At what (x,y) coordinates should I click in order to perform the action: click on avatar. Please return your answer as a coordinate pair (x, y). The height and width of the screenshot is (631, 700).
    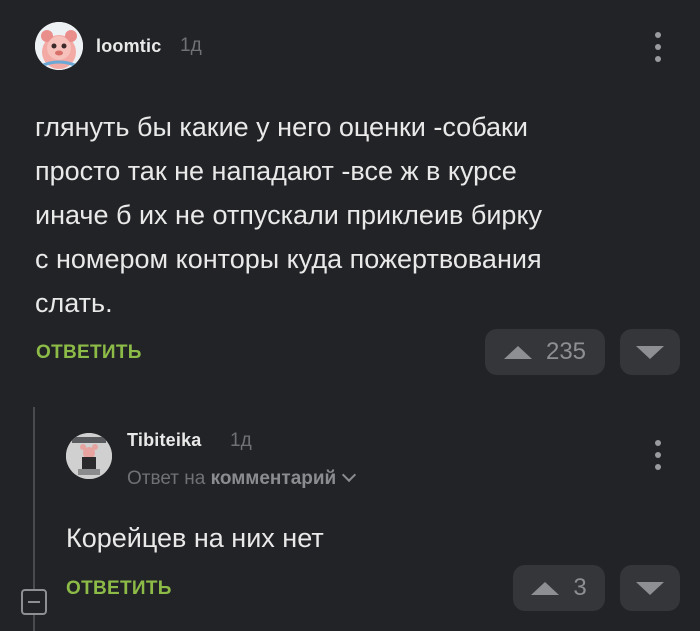
    Looking at the image, I should click on (59, 46).